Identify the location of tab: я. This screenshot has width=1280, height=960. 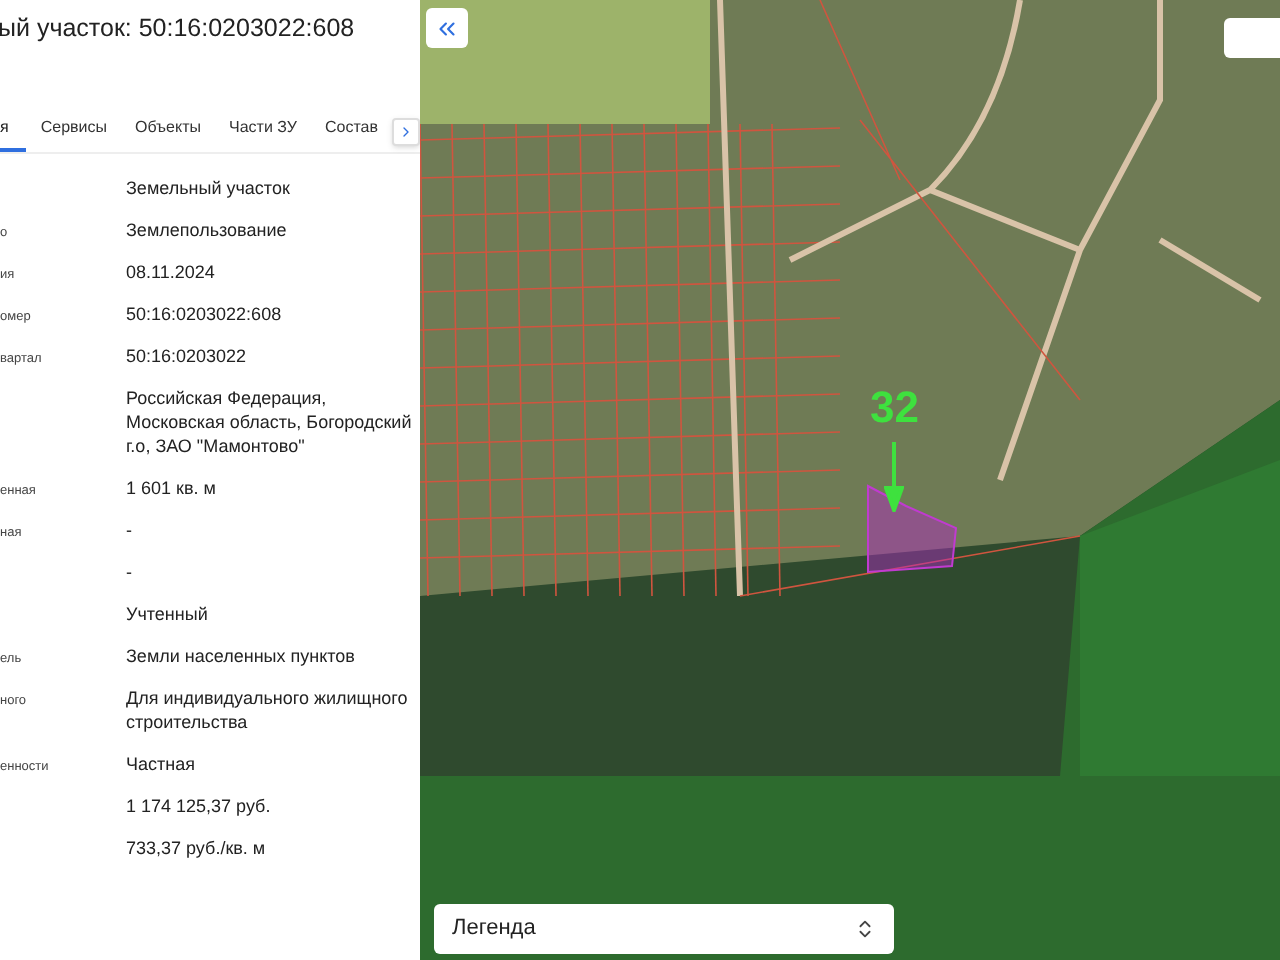
(13, 131).